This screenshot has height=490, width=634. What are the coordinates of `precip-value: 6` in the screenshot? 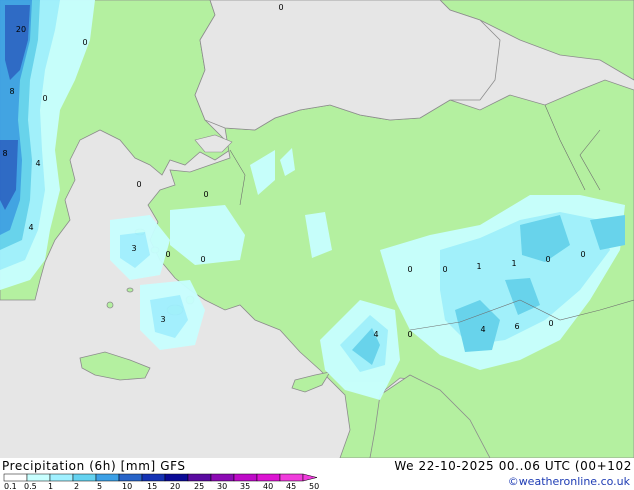 It's located at (516, 326).